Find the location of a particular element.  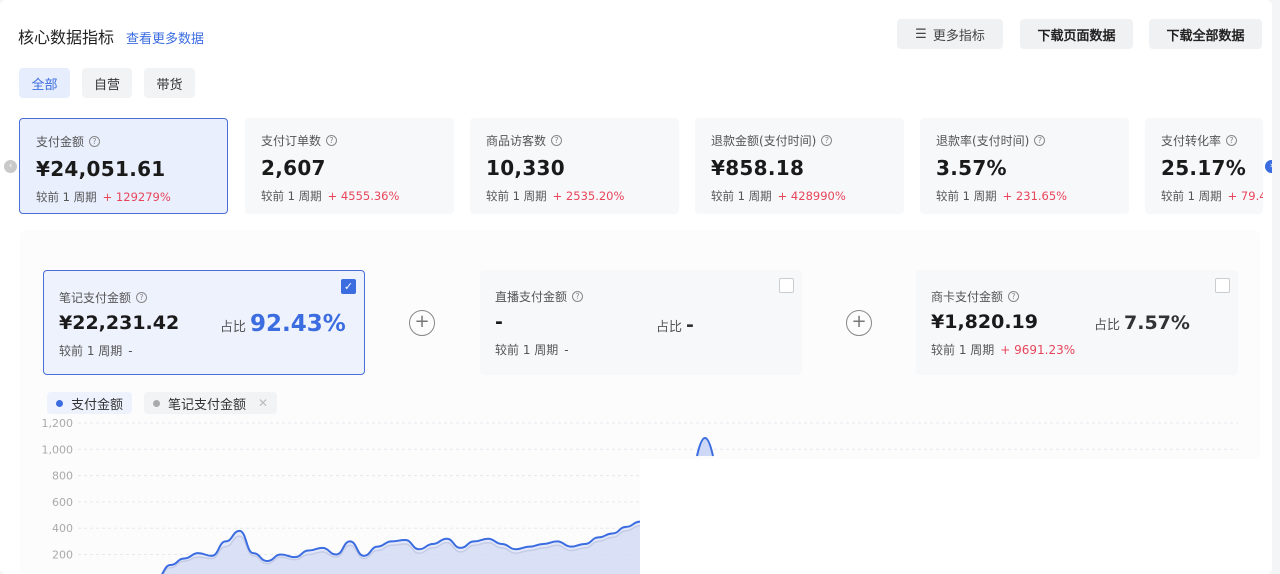

metric-value: ¥24,051.61 is located at coordinates (101, 169).